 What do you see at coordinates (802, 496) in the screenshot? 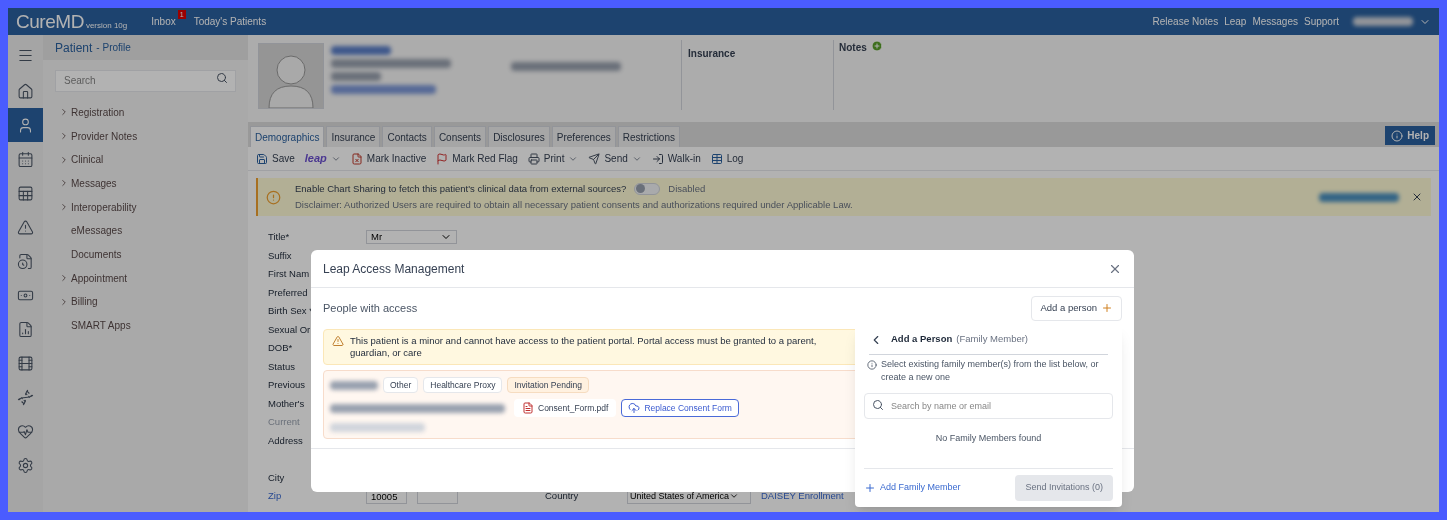
I see `enrollment-link: DAISEY Enrollment` at bounding box center [802, 496].